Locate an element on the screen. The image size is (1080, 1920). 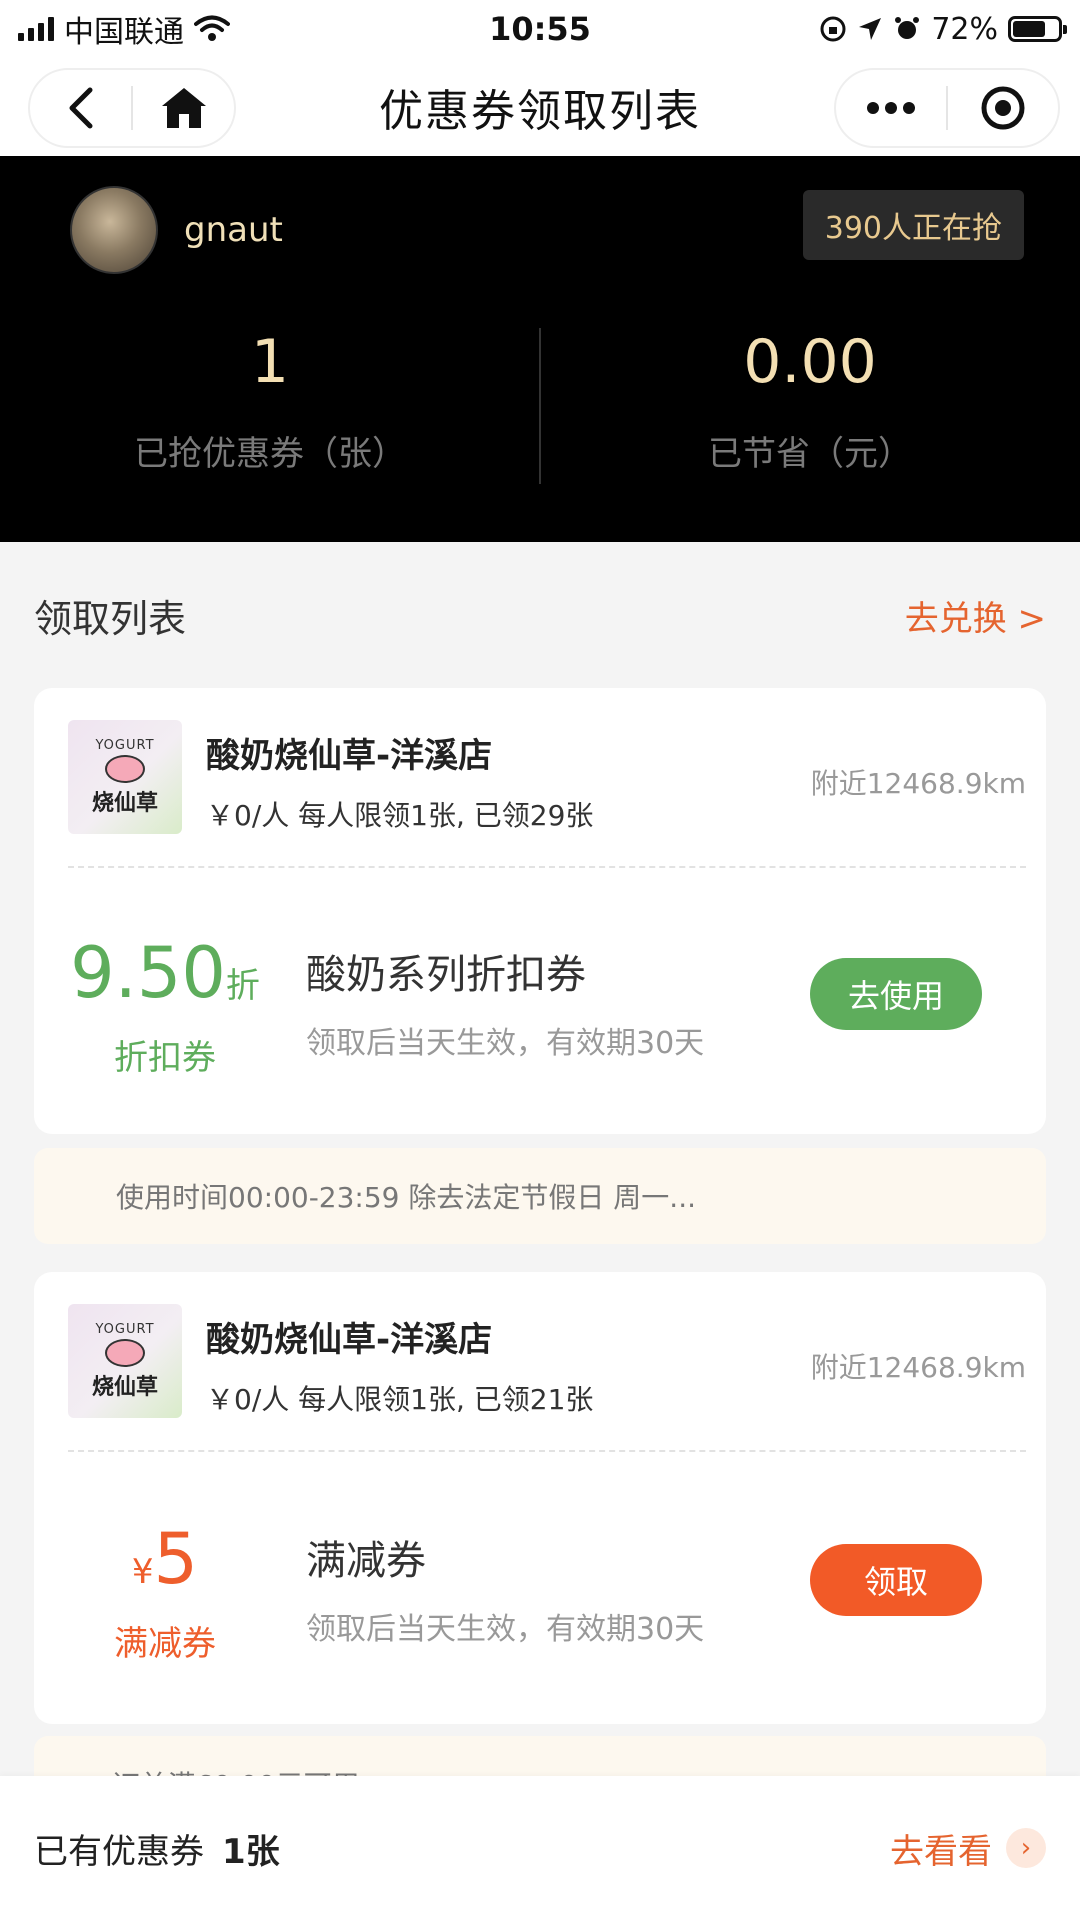
claim-coupon-button: 领取 is located at coordinates (896, 1580).